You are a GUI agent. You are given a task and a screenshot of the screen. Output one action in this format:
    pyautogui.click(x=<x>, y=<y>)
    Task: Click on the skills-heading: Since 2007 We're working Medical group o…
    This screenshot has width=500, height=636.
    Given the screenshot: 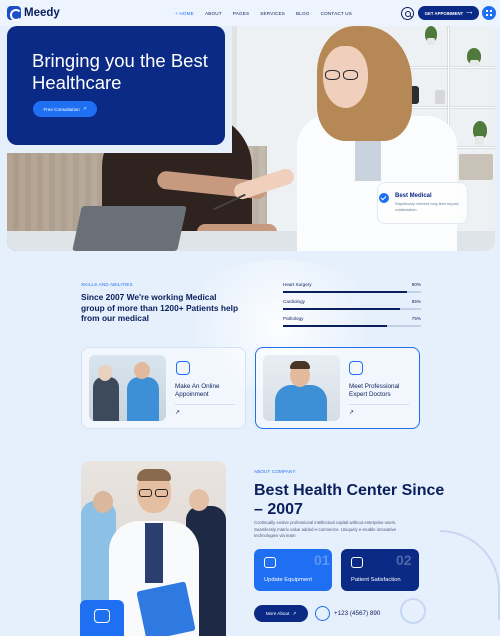 What is the action you would take?
    pyautogui.click(x=160, y=307)
    